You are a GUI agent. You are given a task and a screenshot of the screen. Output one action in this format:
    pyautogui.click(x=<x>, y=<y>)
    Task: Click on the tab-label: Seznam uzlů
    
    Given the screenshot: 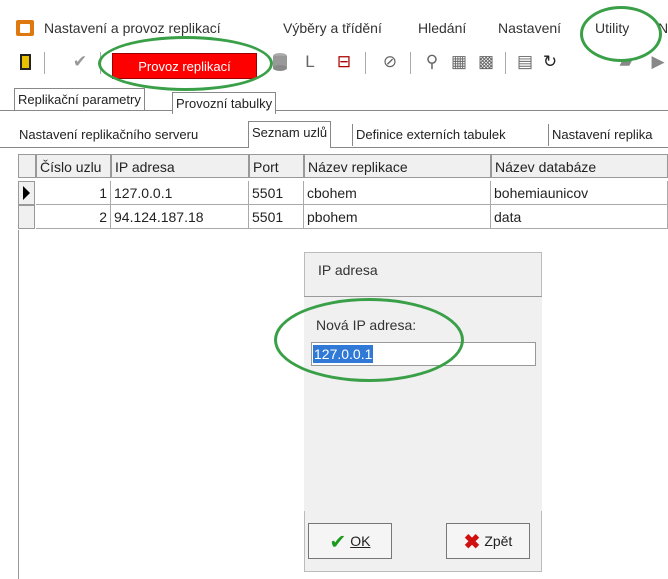 What is the action you would take?
    pyautogui.click(x=290, y=132)
    